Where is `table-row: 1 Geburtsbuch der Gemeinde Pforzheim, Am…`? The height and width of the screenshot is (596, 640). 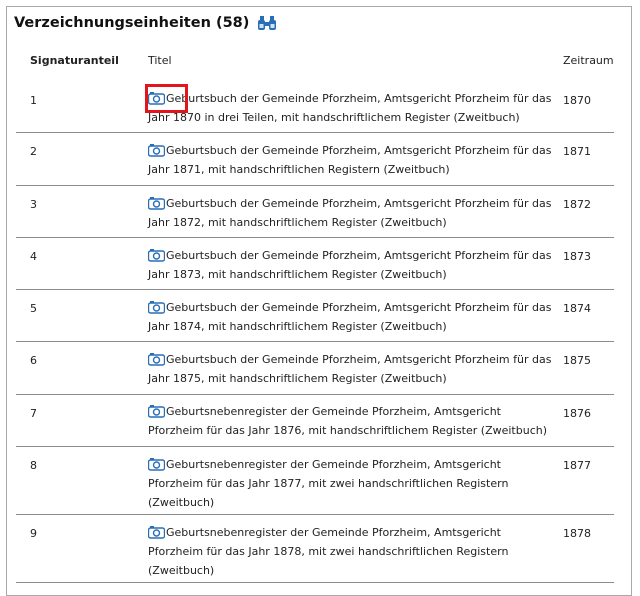
table-row: 1 Geburtsbuch der Gemeinde Pforzheim, Am… is located at coordinates (315, 106).